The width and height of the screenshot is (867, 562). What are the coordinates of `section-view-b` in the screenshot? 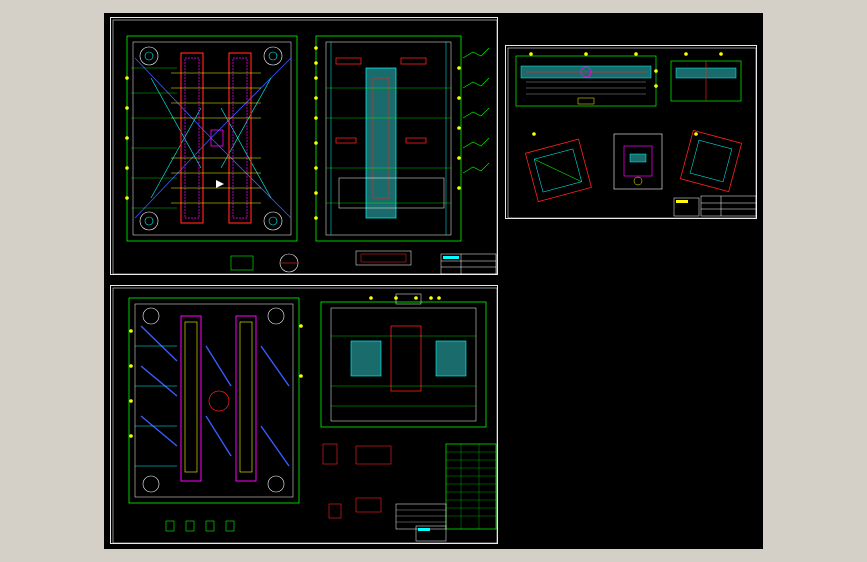 It's located at (403, 360).